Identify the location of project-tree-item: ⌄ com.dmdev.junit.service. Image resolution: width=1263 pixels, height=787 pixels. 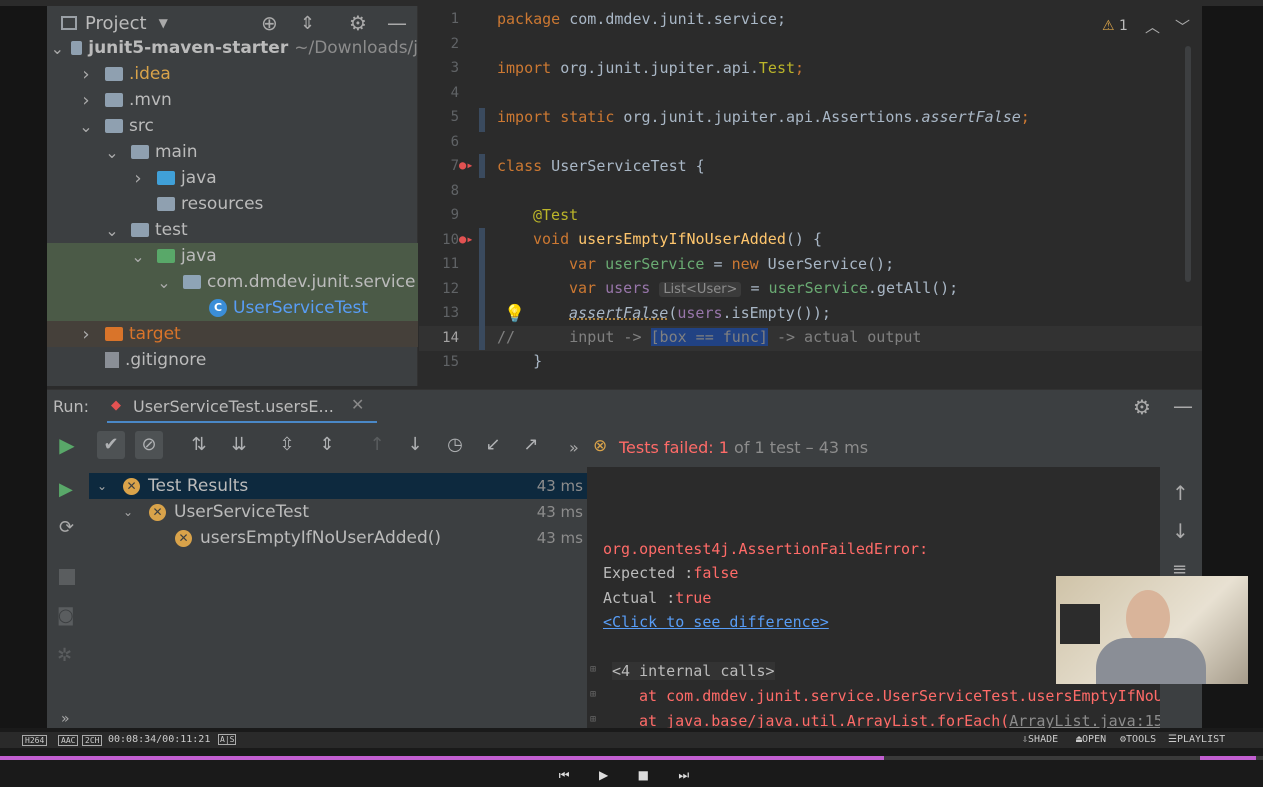
(232, 282).